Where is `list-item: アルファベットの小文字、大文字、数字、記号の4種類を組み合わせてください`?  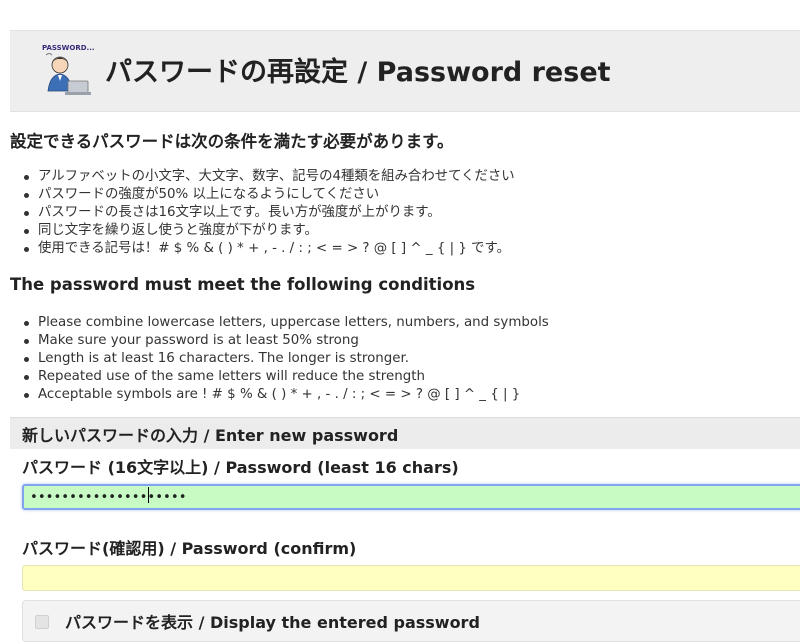 list-item: アルファベットの小文字、大文字、数字、記号の4種類を組み合わせてください is located at coordinates (267, 177).